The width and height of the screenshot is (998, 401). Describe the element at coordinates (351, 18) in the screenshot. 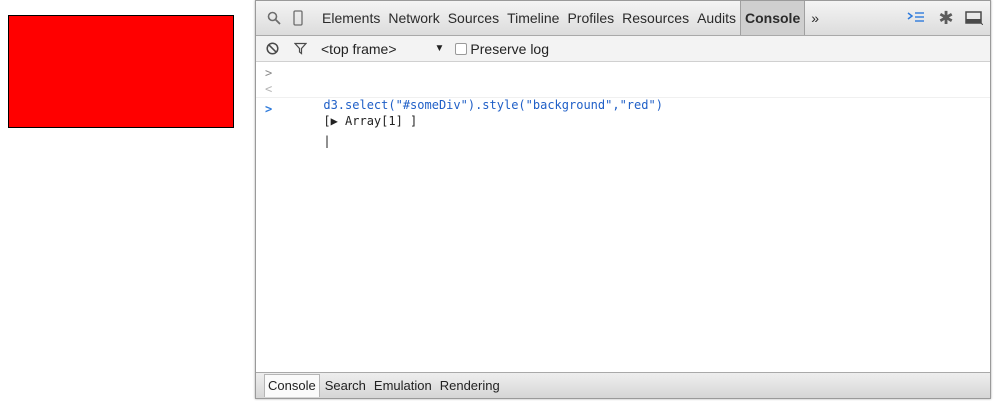

I see `tab-elements: Elements` at that location.